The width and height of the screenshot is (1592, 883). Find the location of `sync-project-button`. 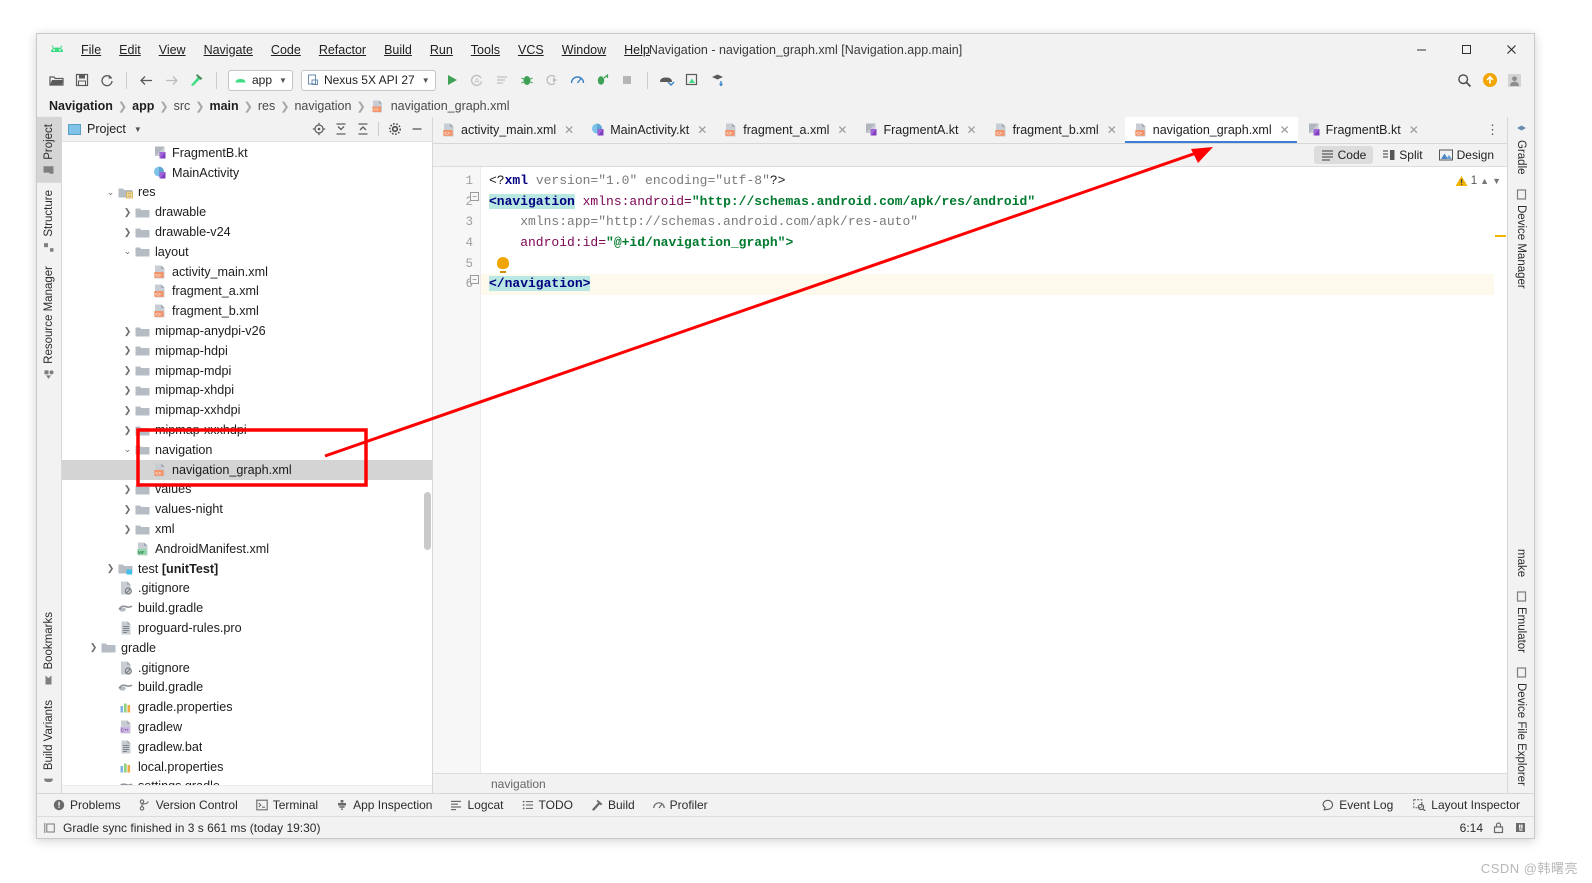

sync-project-button is located at coordinates (106, 80).